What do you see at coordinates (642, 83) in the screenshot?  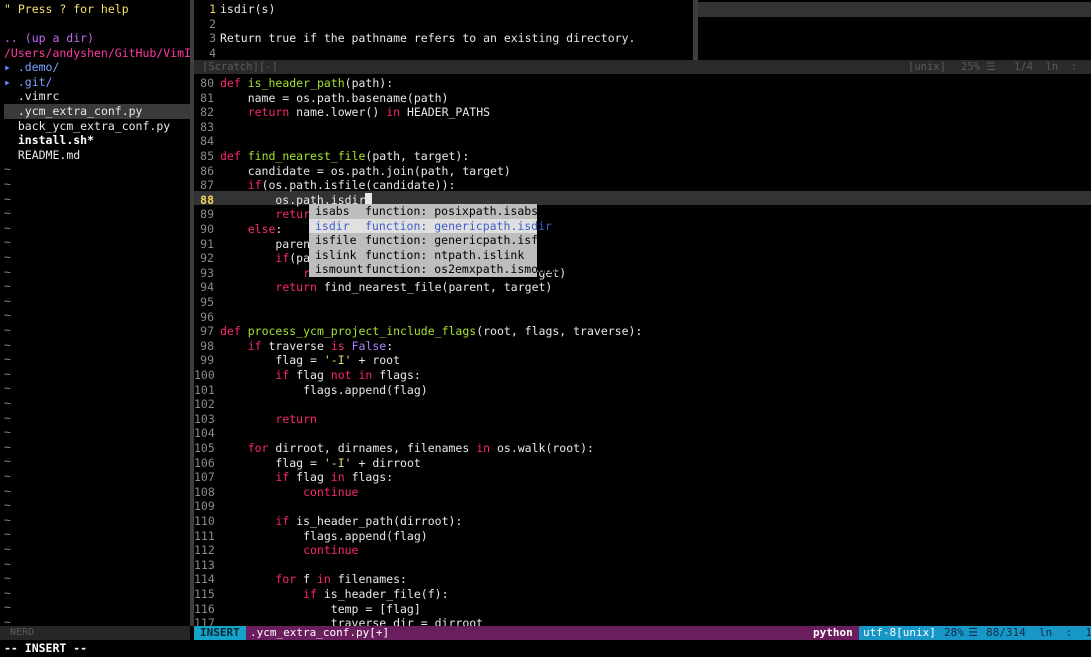 I see `code-line: 80 def is_header_path(path):` at bounding box center [642, 83].